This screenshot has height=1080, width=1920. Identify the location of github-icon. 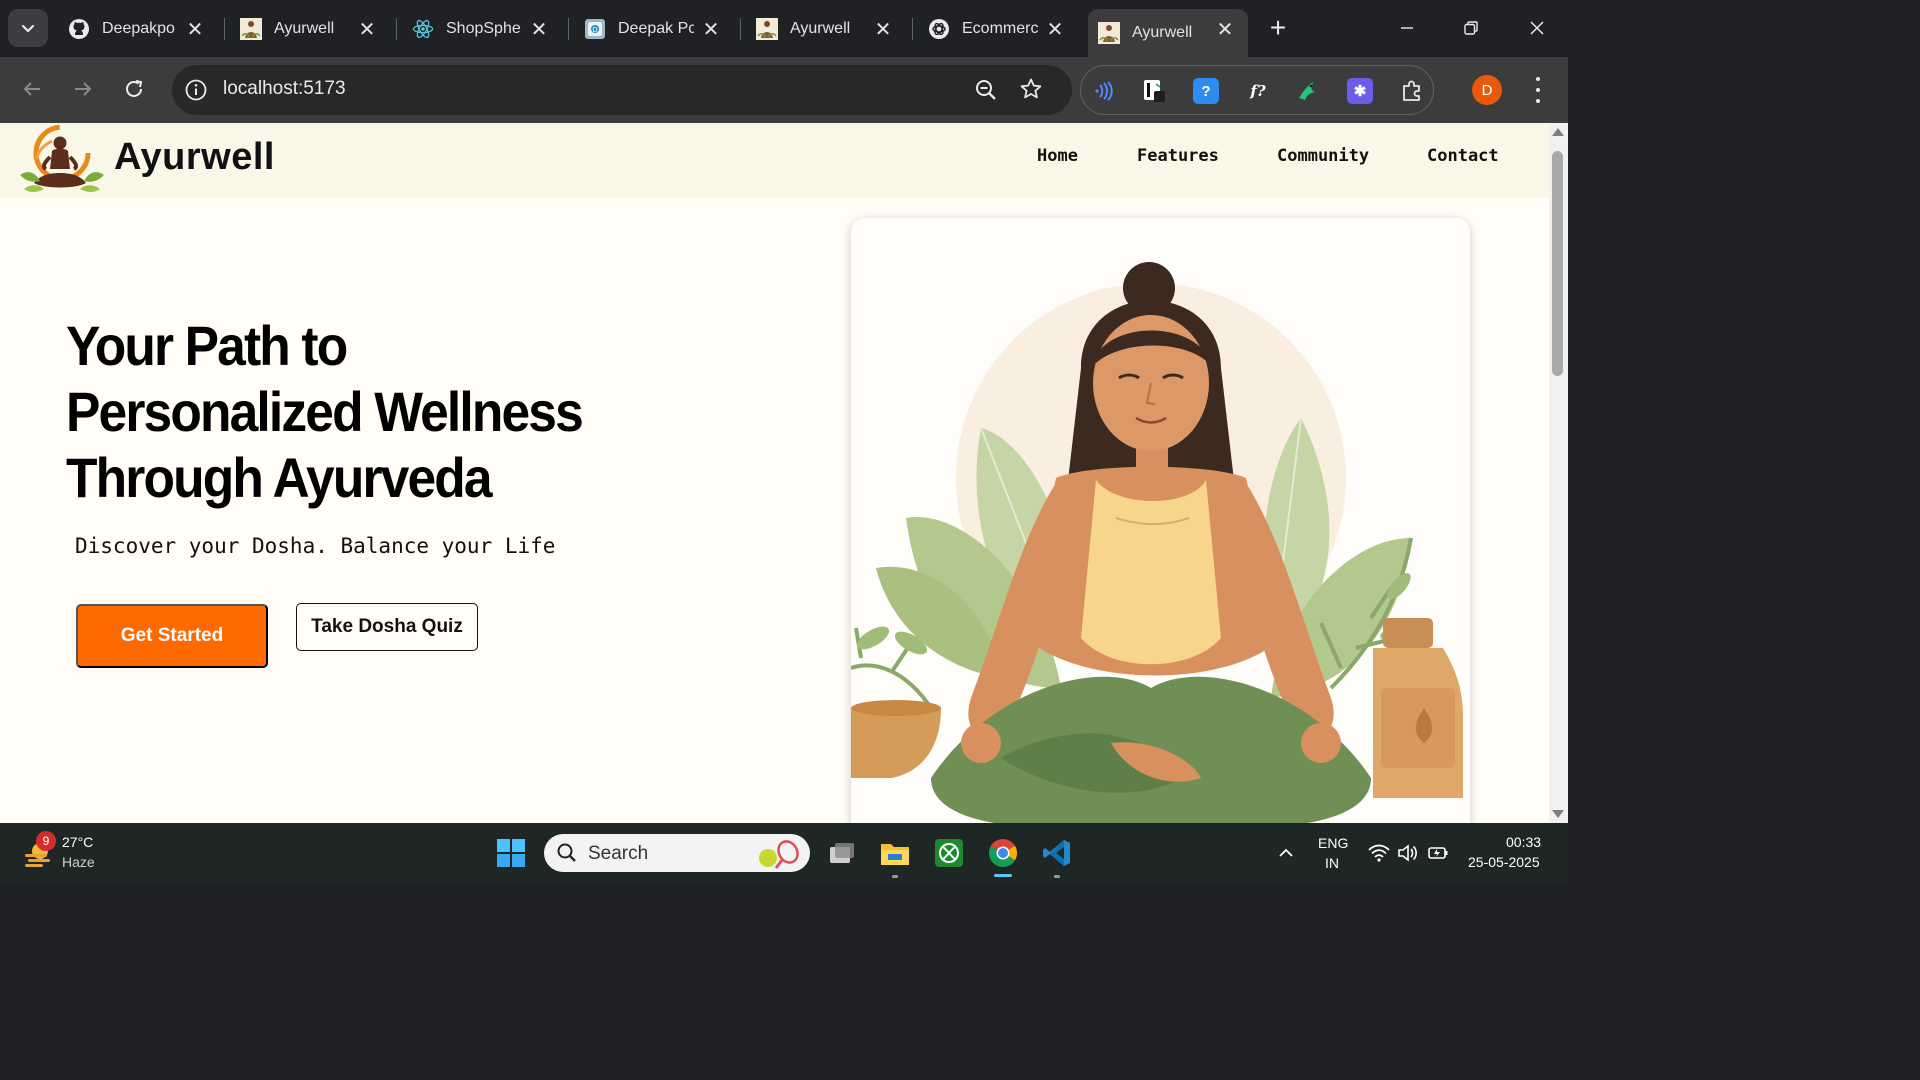
(79, 29).